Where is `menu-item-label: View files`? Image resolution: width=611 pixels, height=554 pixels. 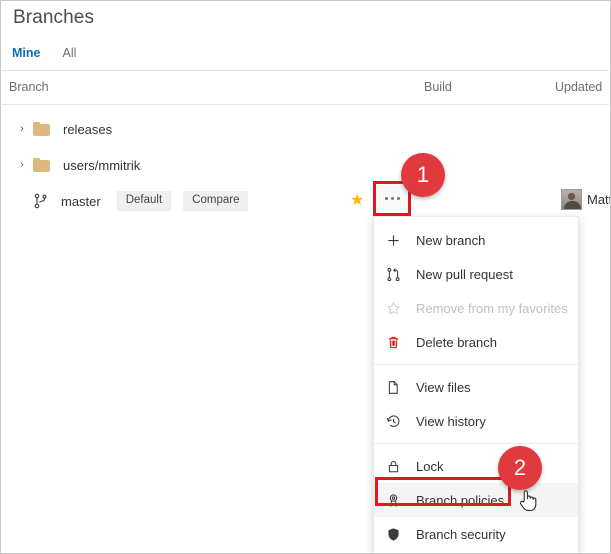
menu-item-label: View files is located at coordinates (443, 387).